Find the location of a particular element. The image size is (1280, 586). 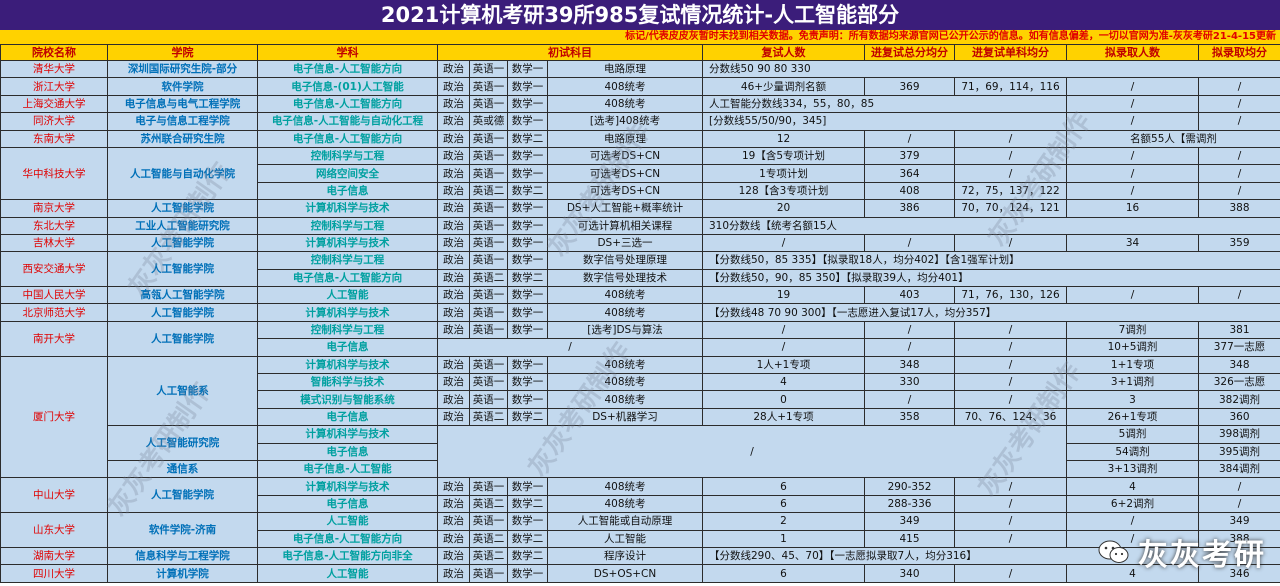

college-name: 通信系 is located at coordinates (182, 469).